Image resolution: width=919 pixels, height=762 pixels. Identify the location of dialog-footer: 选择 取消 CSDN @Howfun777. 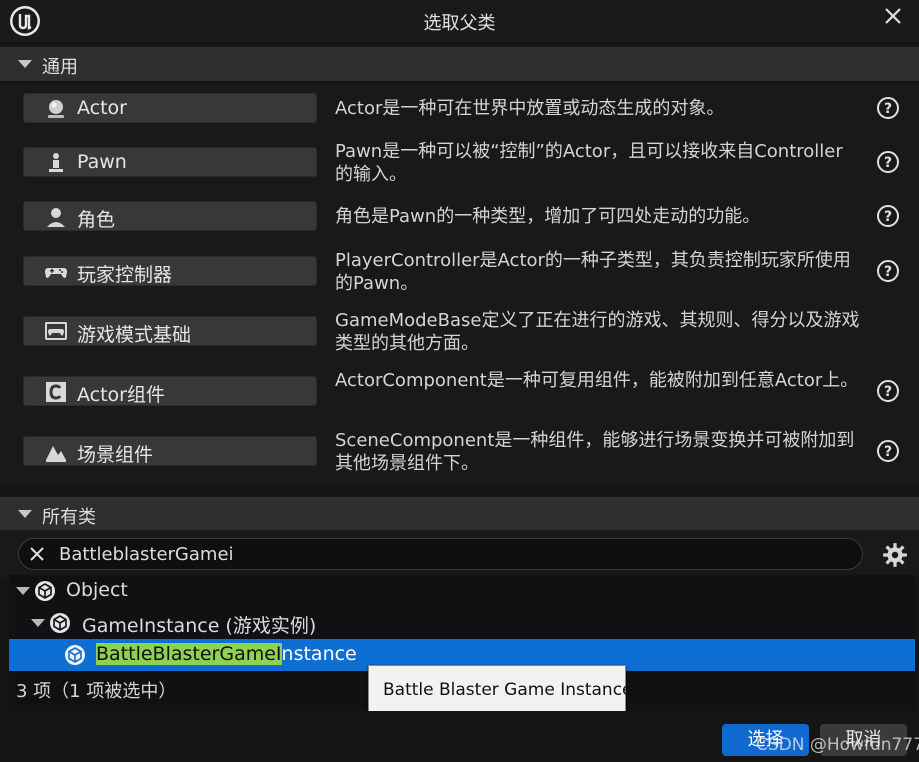
(459, 736).